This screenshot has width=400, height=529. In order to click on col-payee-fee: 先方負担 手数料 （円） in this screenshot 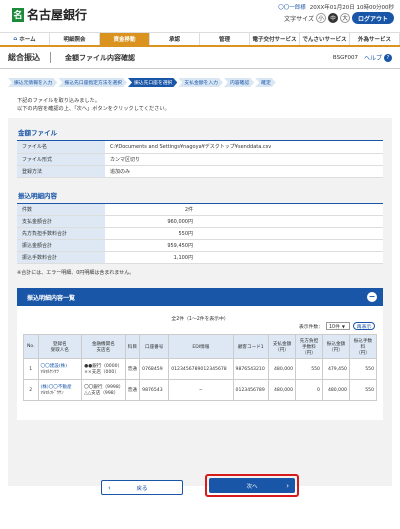, I will do `click(309, 346)`.